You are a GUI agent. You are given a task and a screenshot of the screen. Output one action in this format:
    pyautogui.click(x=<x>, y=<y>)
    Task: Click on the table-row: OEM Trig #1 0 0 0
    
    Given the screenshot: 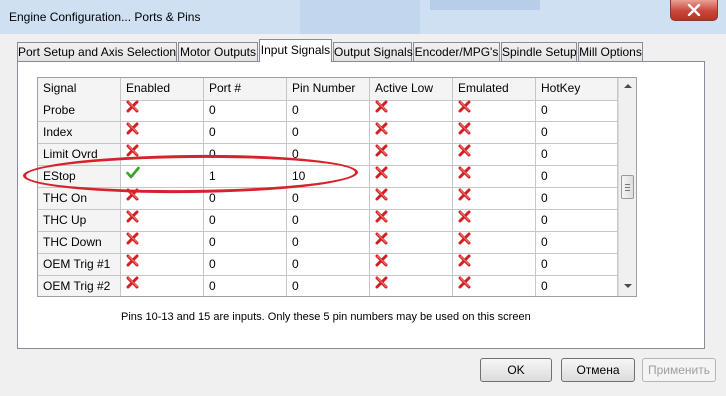 What is the action you would take?
    pyautogui.click(x=328, y=265)
    